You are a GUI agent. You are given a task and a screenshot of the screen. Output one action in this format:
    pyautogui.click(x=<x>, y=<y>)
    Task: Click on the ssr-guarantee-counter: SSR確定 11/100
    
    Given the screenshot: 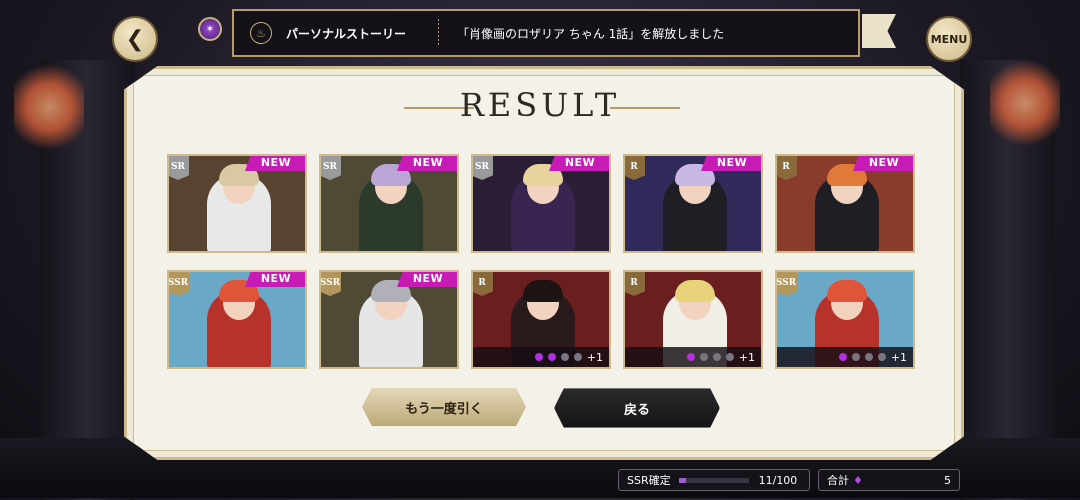 What is the action you would take?
    pyautogui.click(x=714, y=480)
    